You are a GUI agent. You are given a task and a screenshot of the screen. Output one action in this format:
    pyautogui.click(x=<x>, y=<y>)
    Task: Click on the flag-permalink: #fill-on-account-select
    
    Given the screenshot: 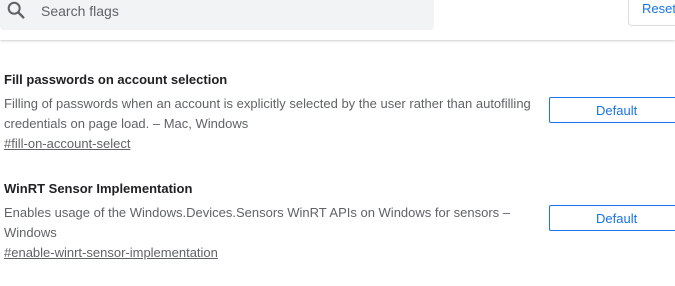 What is the action you would take?
    pyautogui.click(x=67, y=144)
    